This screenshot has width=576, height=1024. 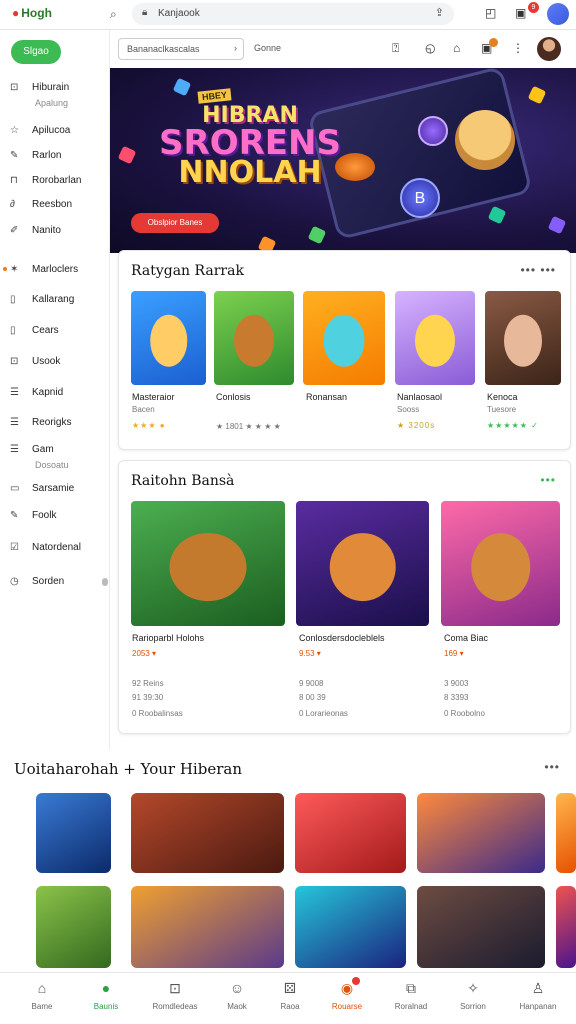 What do you see at coordinates (433, 131) in the screenshot?
I see `hero-orb-illustration` at bounding box center [433, 131].